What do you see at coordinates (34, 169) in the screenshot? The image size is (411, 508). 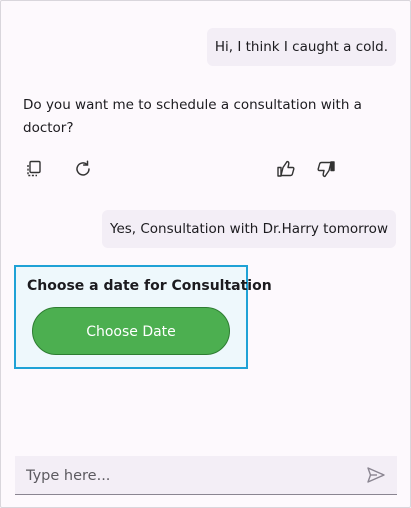 I see `copy-icon` at bounding box center [34, 169].